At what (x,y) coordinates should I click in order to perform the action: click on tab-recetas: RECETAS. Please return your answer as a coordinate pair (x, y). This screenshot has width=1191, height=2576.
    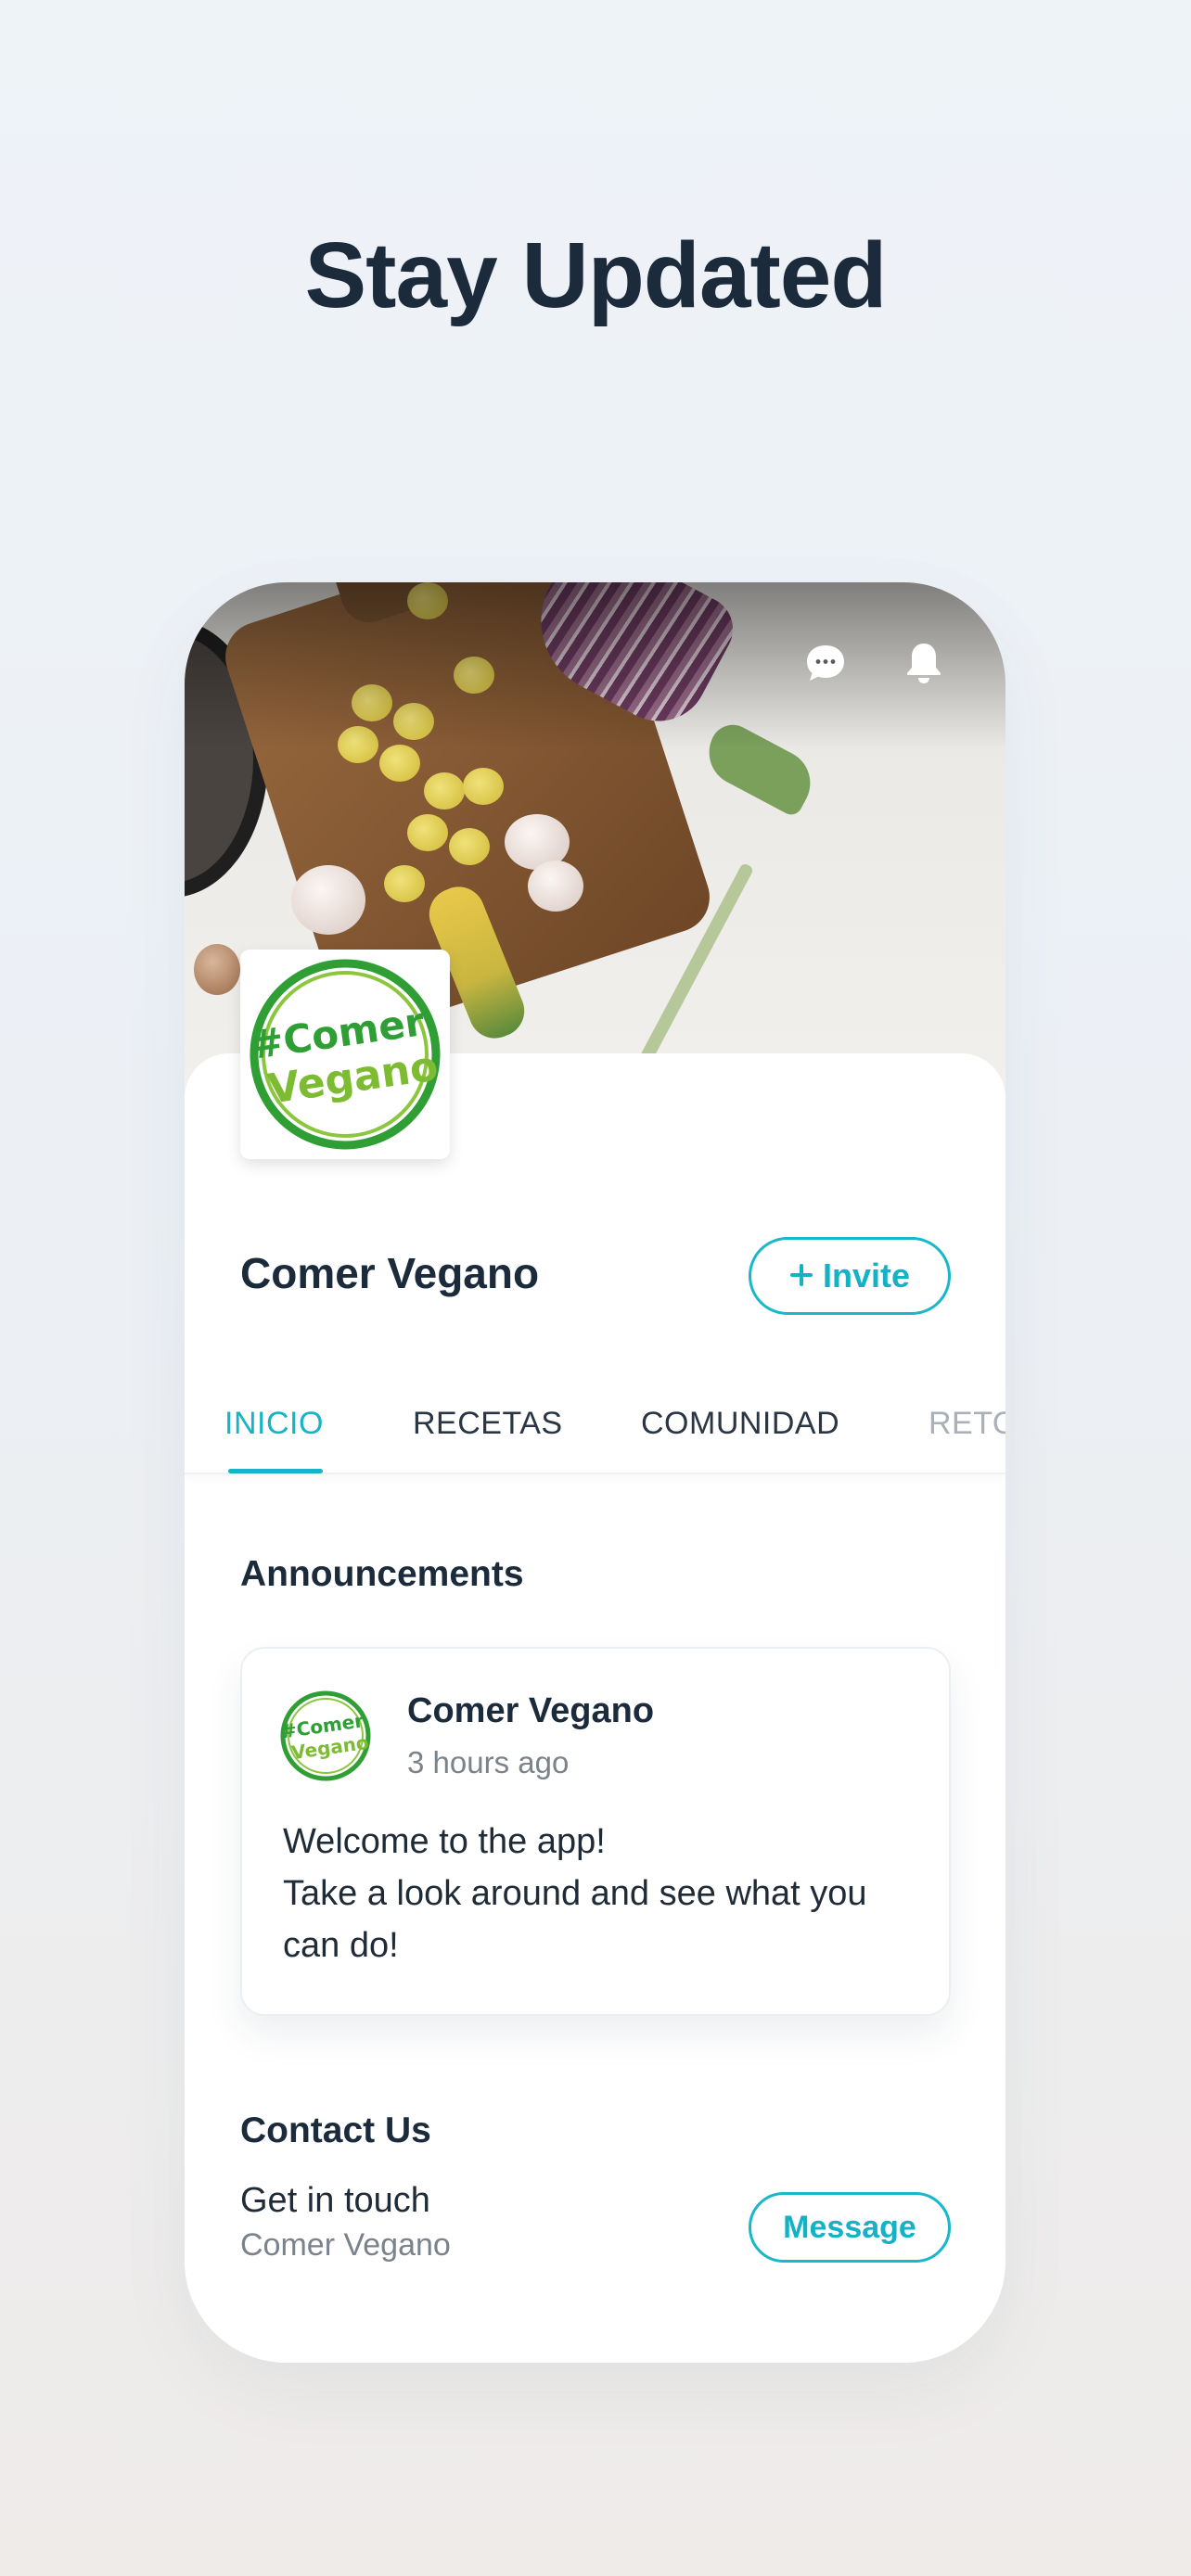
    Looking at the image, I should click on (488, 1424).